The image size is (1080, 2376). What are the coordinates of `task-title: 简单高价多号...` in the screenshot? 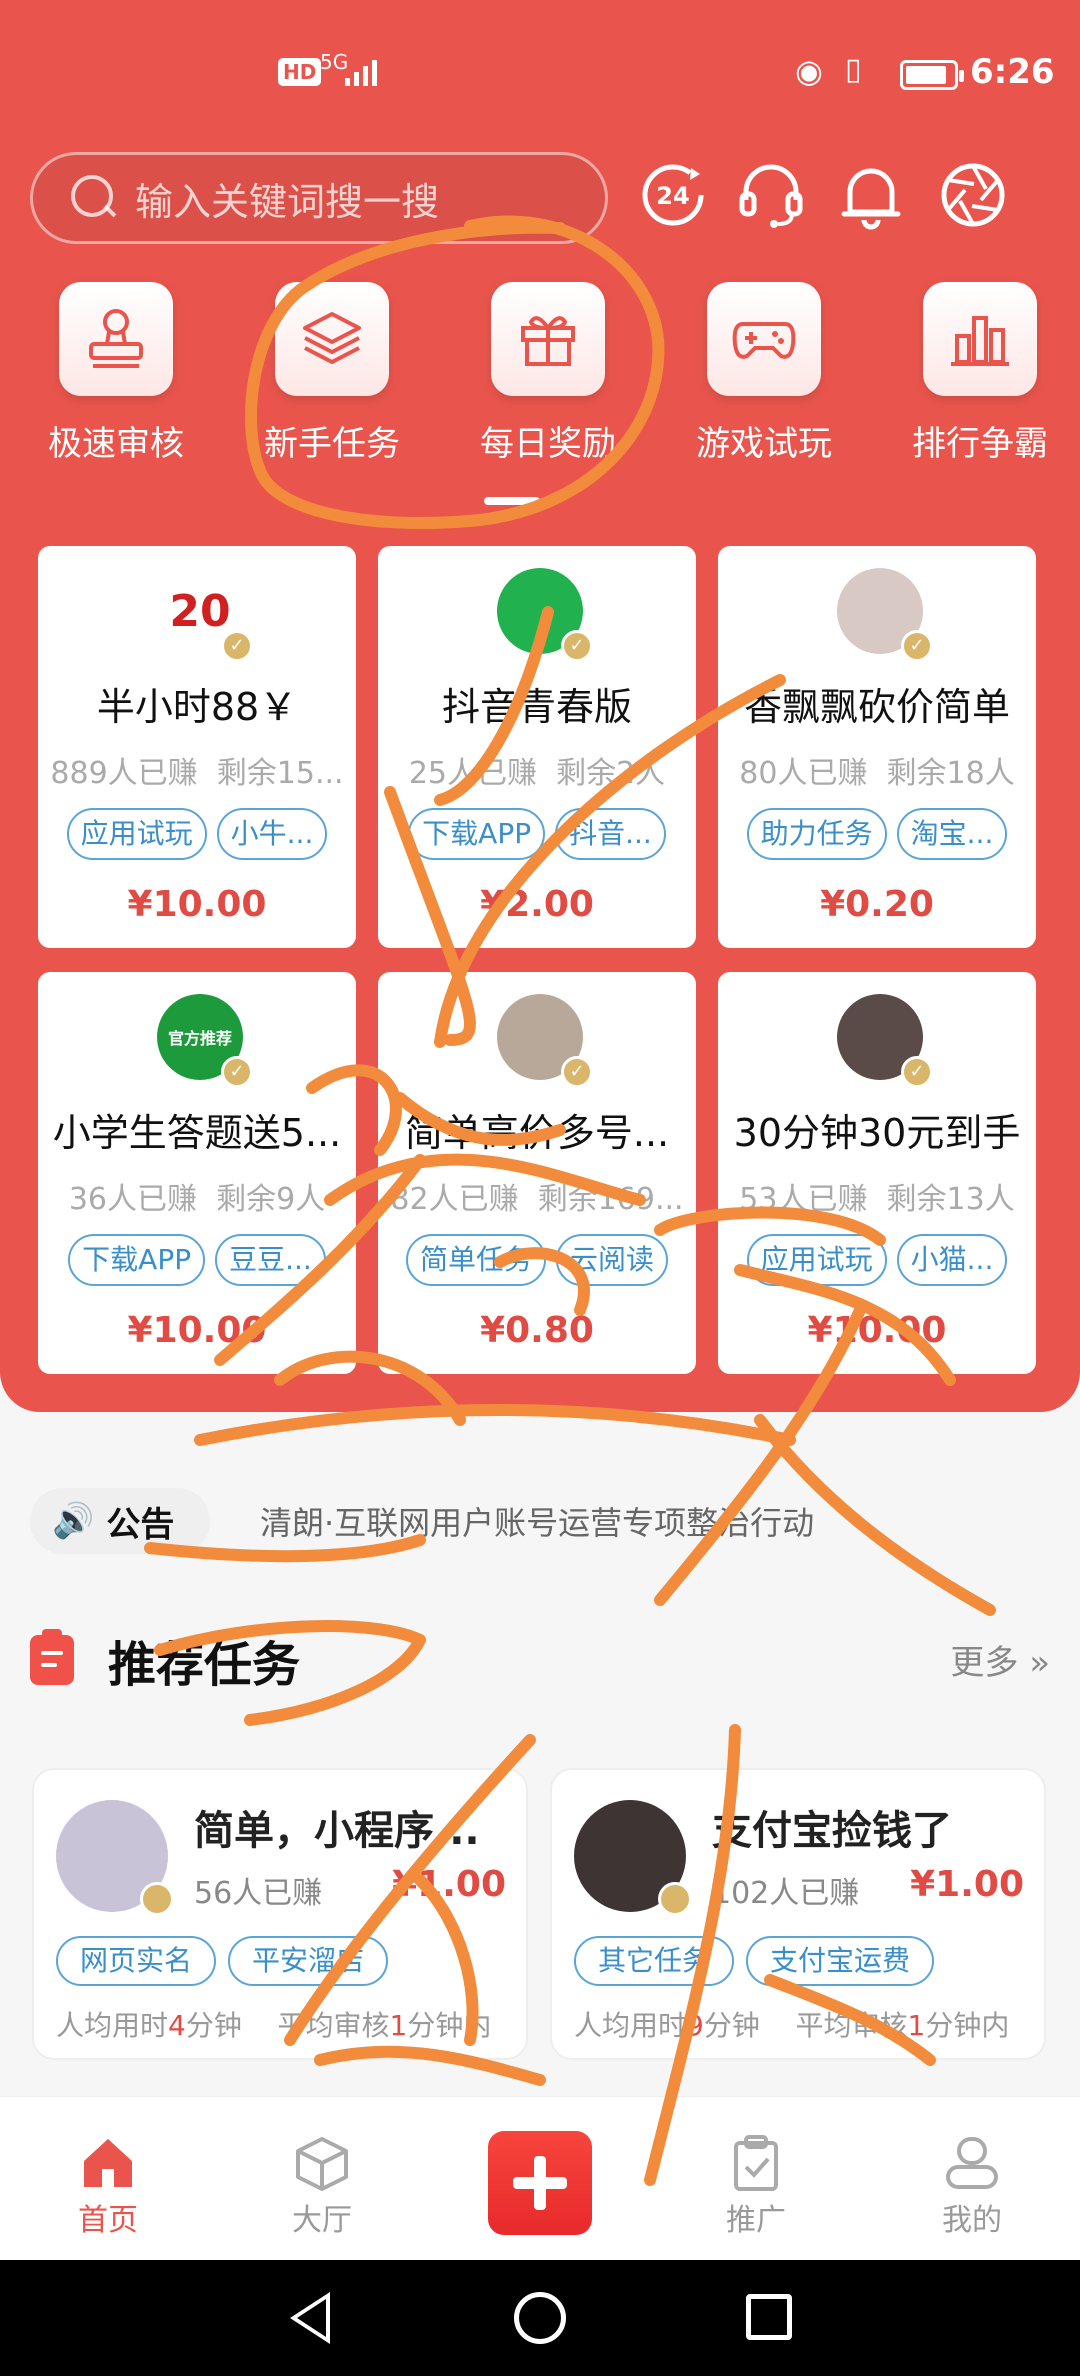 It's located at (537, 1133).